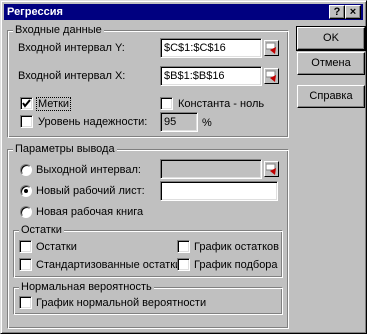 The height and width of the screenshot is (334, 367). What do you see at coordinates (72, 76) in the screenshot?
I see `input-x-label: Входной интервал X:` at bounding box center [72, 76].